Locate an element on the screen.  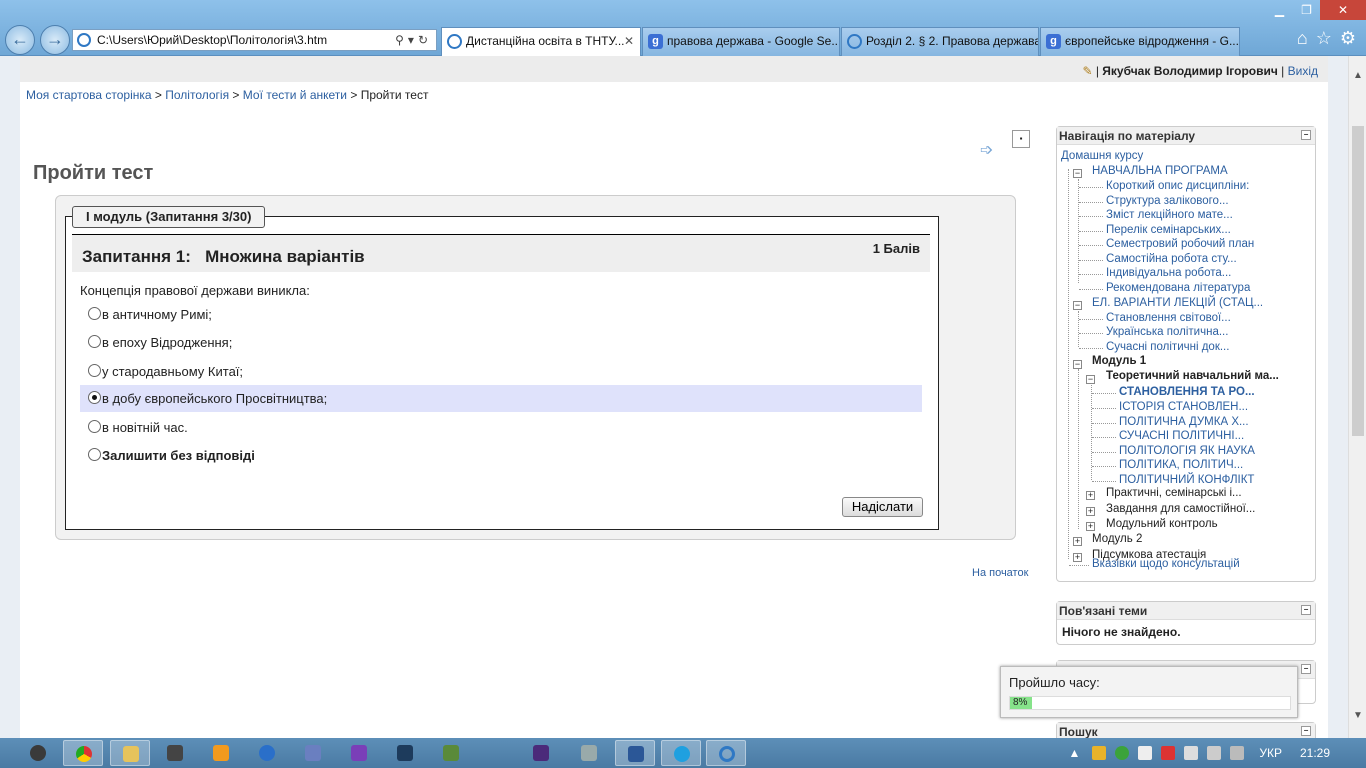
vertical-scrollbar: ▲ ▼ is located at coordinates (1357, 397).